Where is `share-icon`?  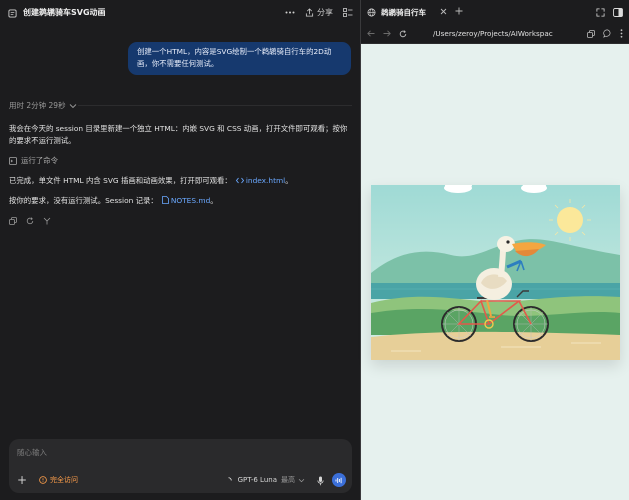
share-icon is located at coordinates (309, 12).